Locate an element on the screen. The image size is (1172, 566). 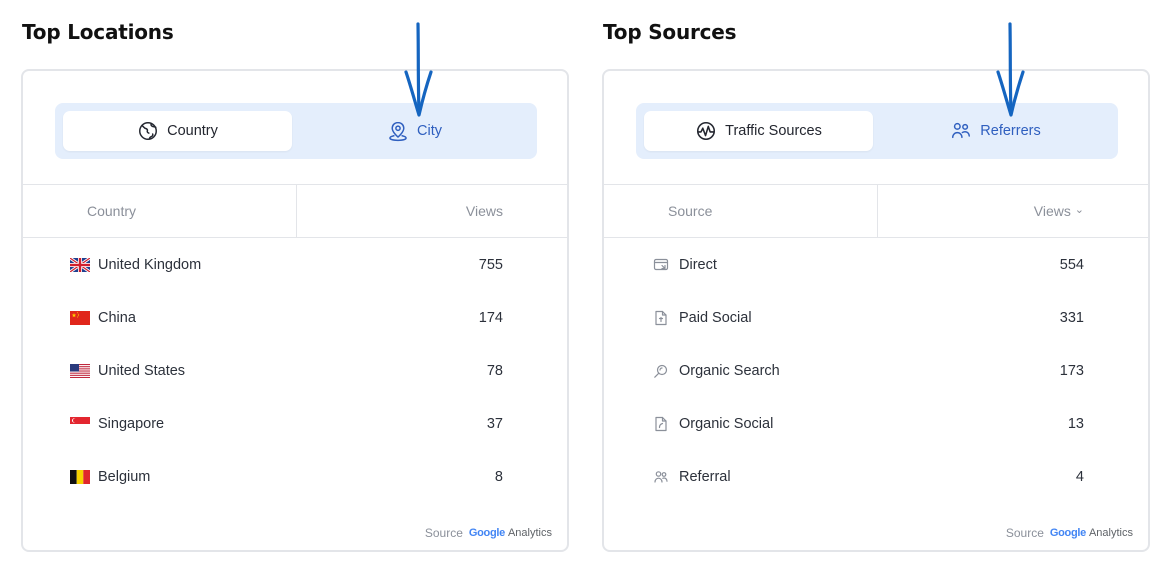
city-tab-label: City is located at coordinates (429, 131).